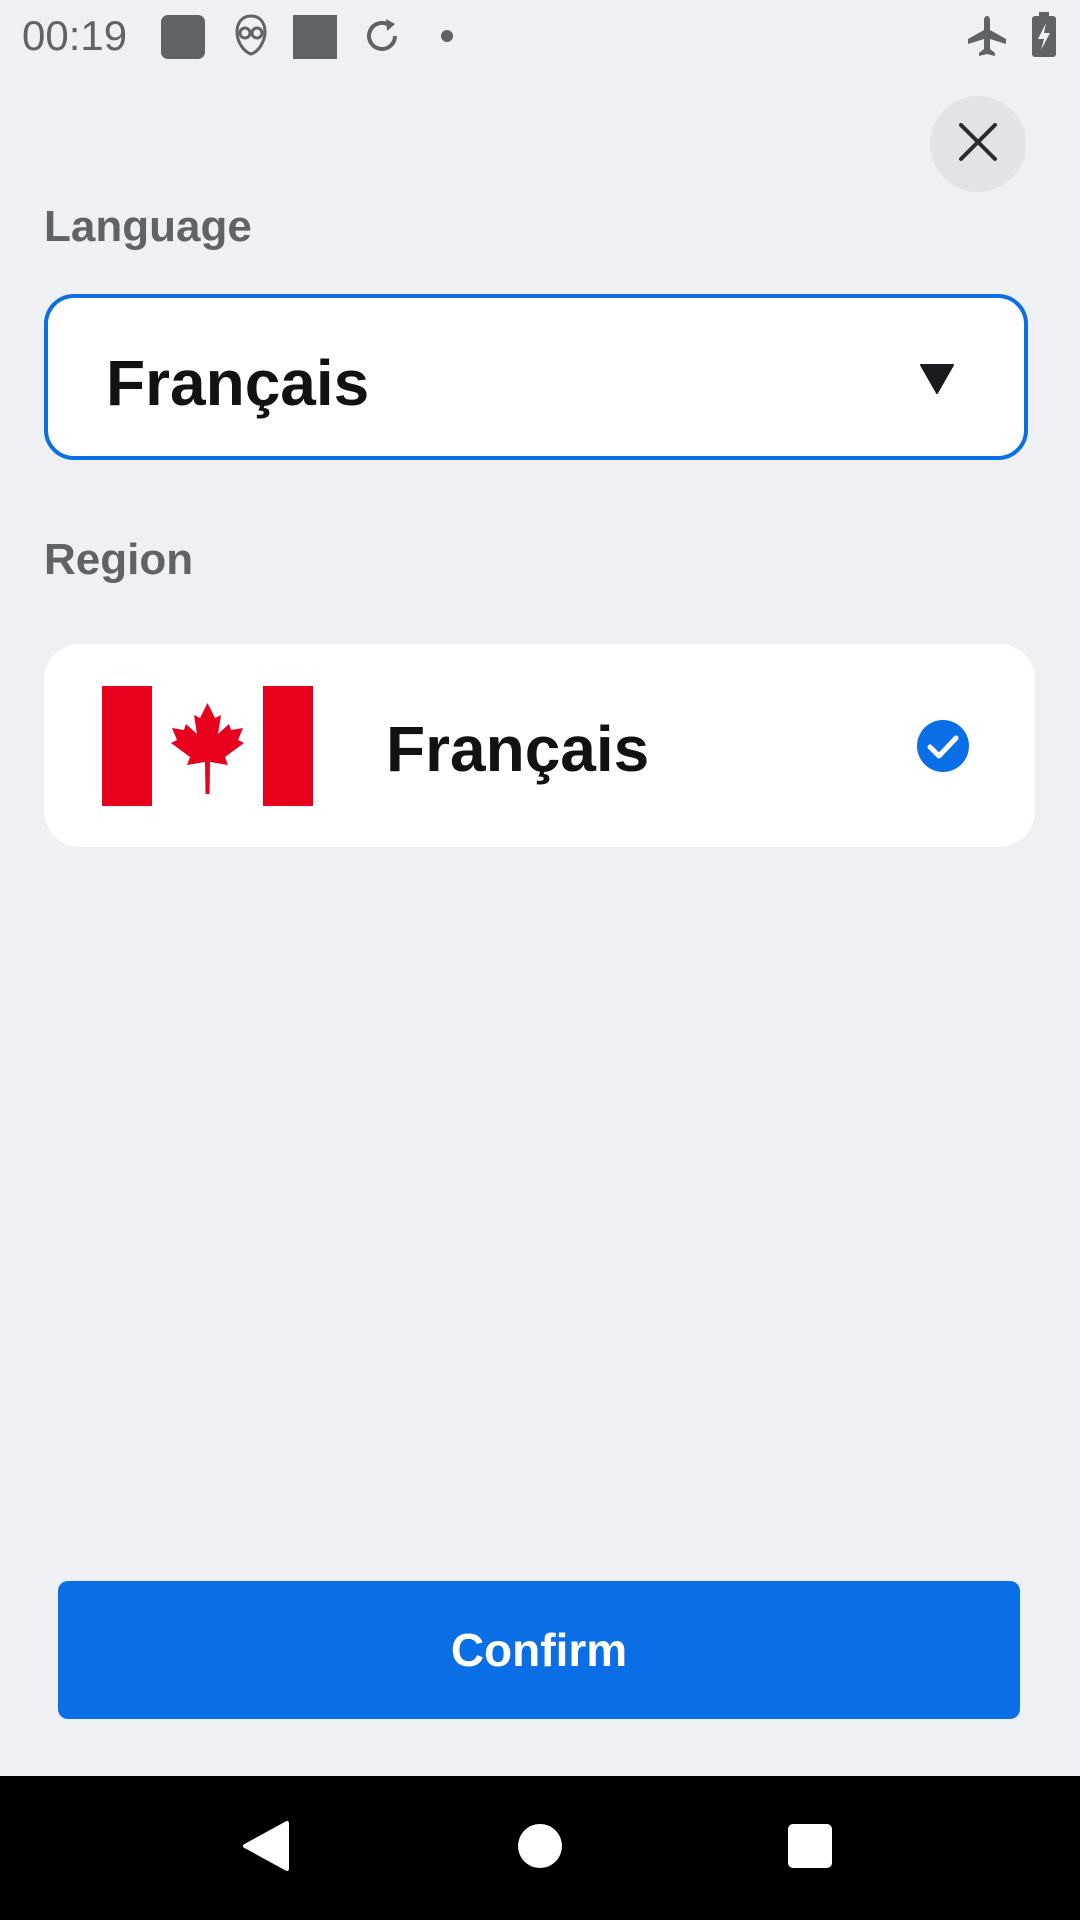 The width and height of the screenshot is (1080, 1920). What do you see at coordinates (539, 1650) in the screenshot?
I see `confirm-button: Confirm` at bounding box center [539, 1650].